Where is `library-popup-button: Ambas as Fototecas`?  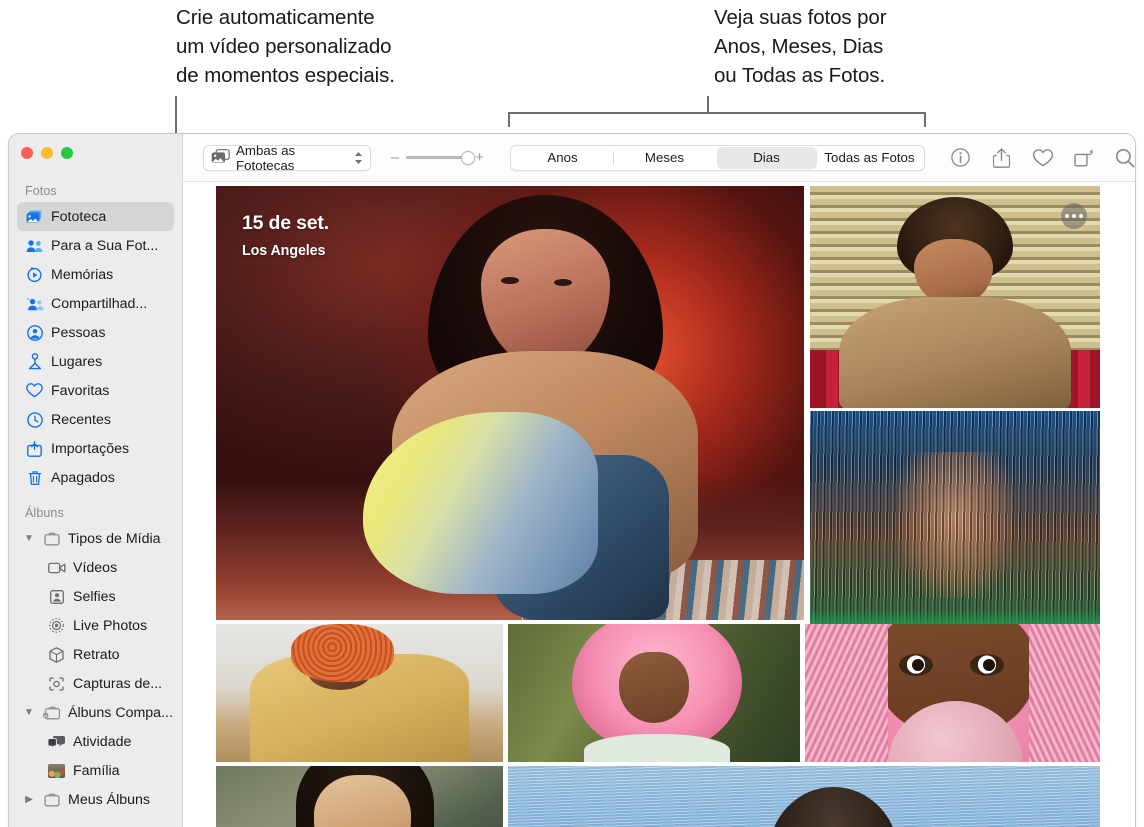
library-popup-button: Ambas as Fototecas is located at coordinates (287, 157).